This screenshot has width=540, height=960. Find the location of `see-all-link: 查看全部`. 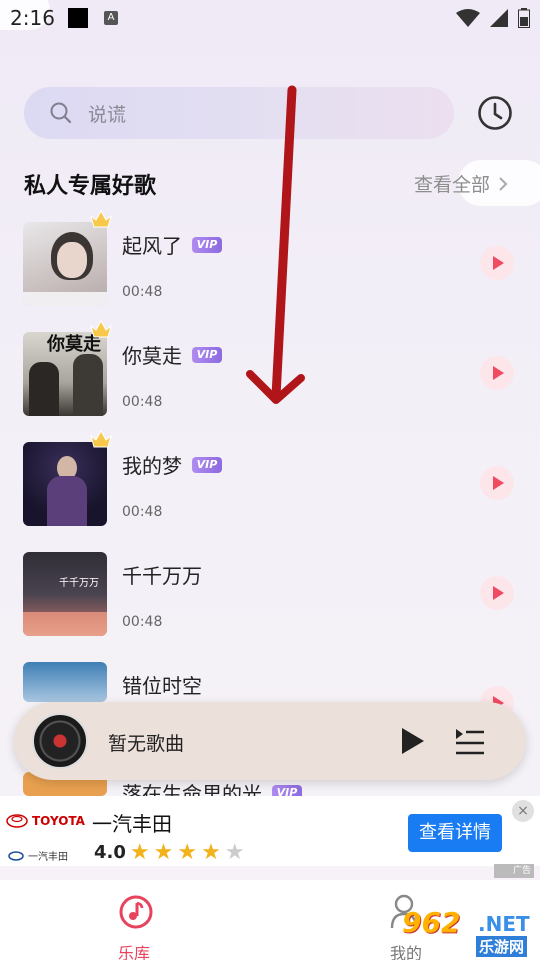

see-all-link: 查看全部 is located at coordinates (461, 183).